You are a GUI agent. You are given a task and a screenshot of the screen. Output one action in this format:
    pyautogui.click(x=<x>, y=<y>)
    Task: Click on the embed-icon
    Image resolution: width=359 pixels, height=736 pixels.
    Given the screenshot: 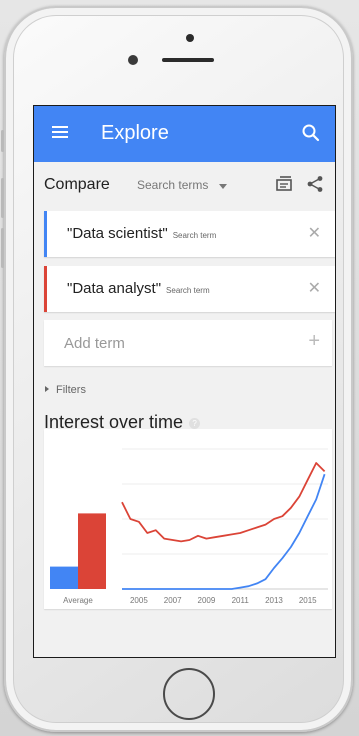 What is the action you would take?
    pyautogui.click(x=284, y=184)
    